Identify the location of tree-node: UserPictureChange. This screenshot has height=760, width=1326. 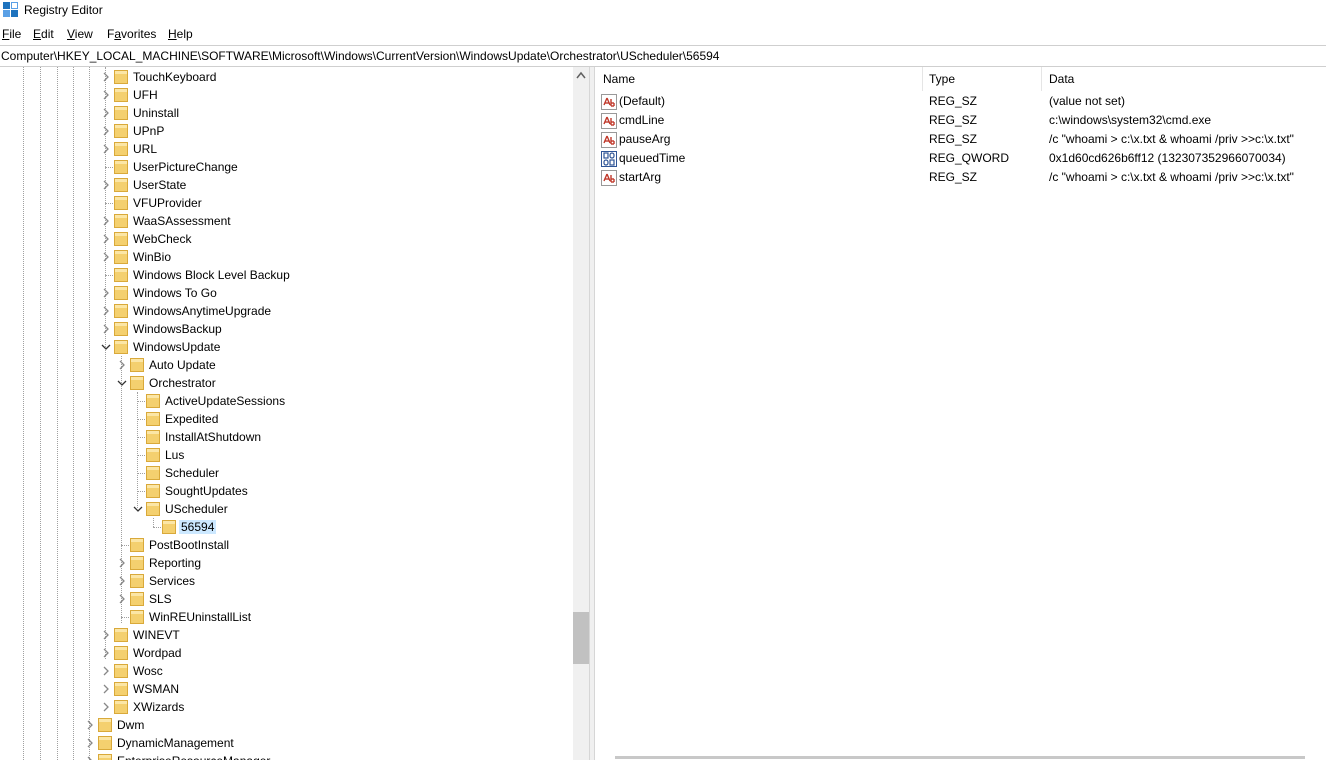
(286, 167).